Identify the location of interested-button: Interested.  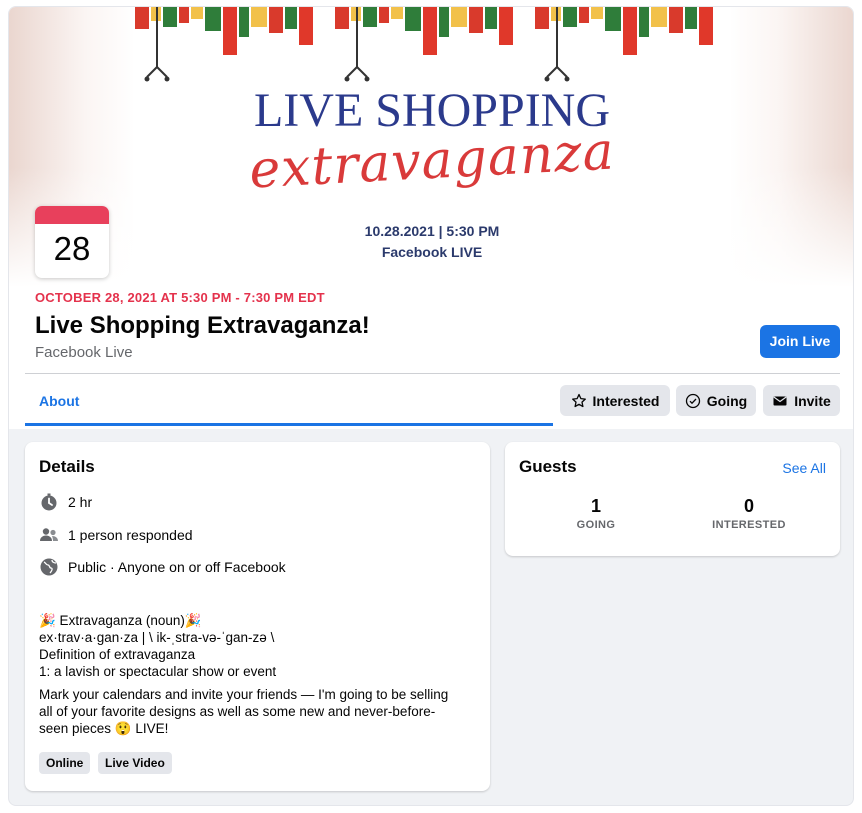
(615, 400).